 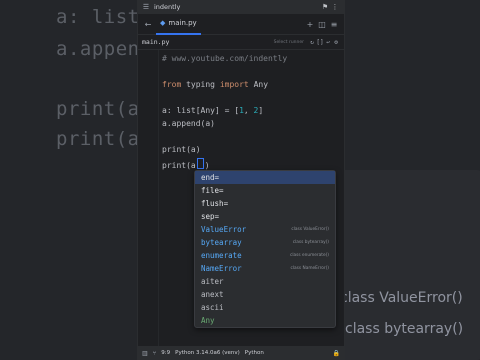 I want to click on completion-item: sep=, so click(x=265, y=216).